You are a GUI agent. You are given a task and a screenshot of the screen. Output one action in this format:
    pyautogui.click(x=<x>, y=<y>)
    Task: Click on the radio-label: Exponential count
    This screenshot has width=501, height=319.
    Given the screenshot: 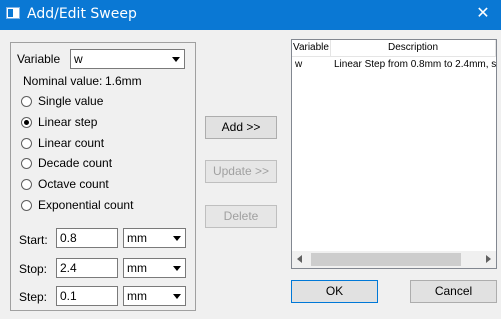 What is the action you would take?
    pyautogui.click(x=86, y=205)
    